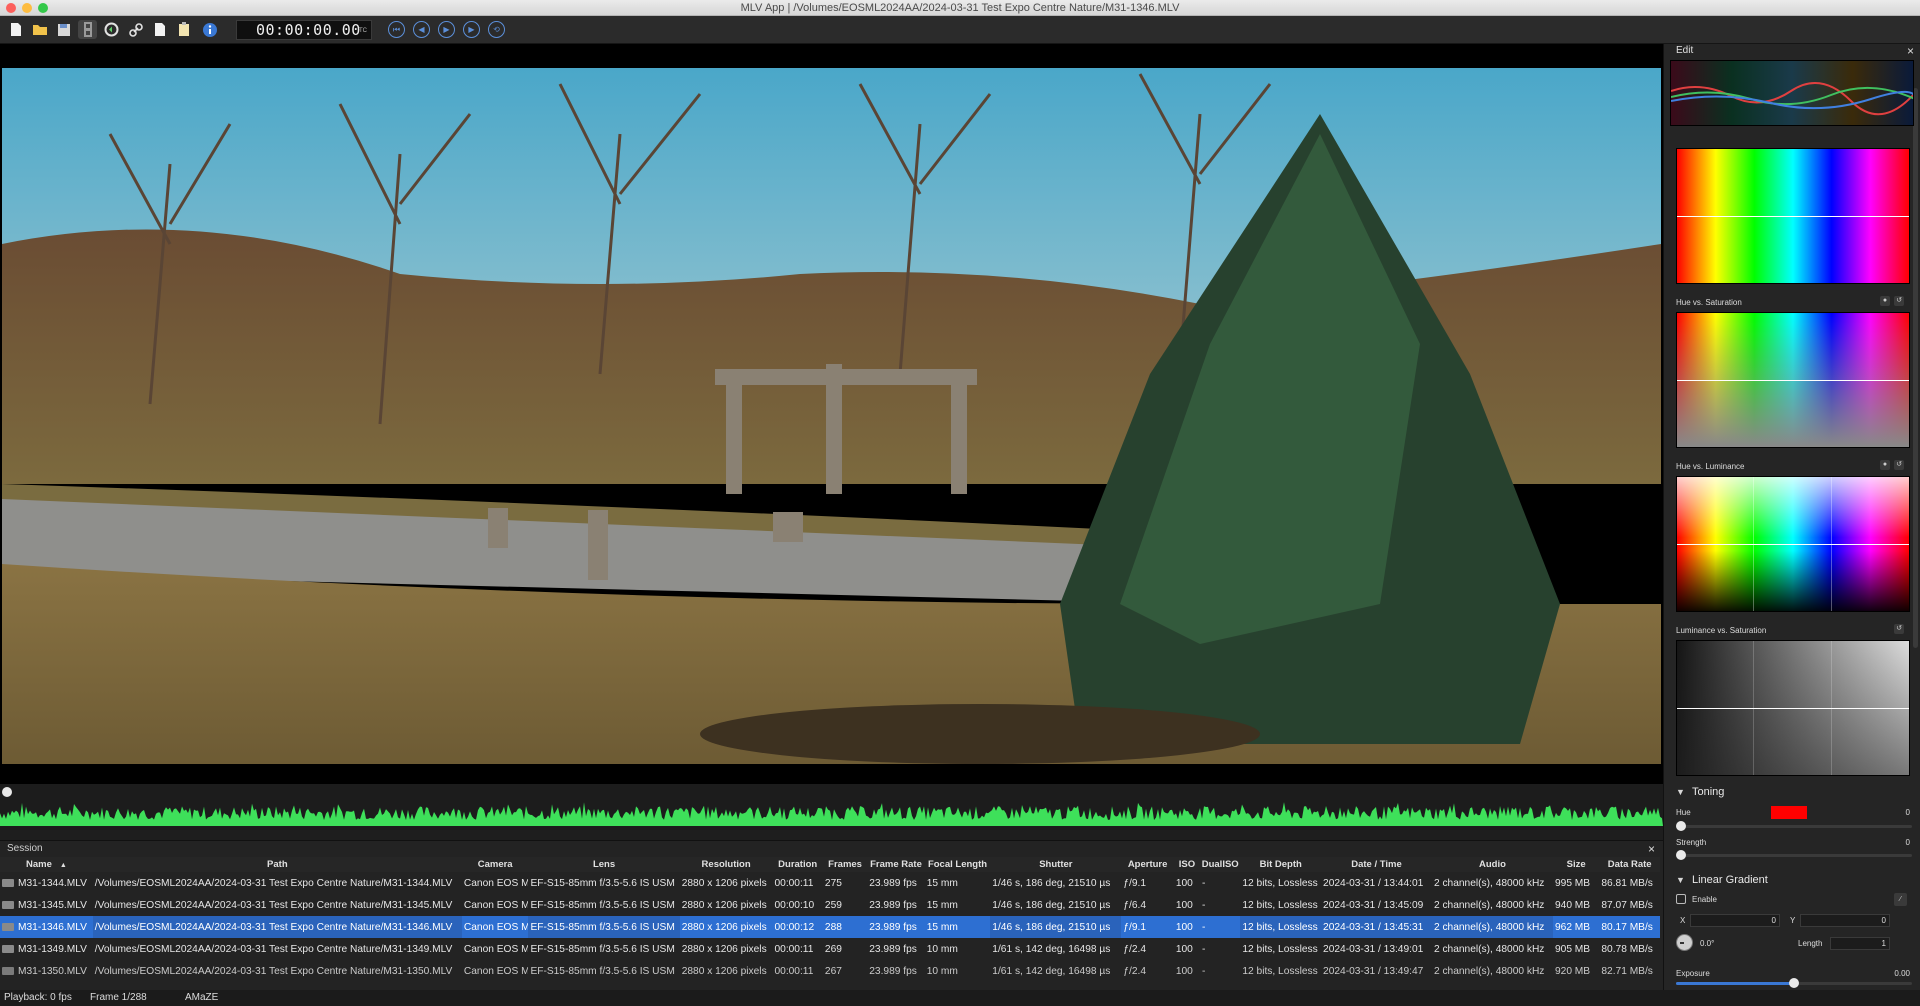 This screenshot has height=1006, width=1920. What do you see at coordinates (7, 792) in the screenshot?
I see `timeline-scrubber-handle` at bounding box center [7, 792].